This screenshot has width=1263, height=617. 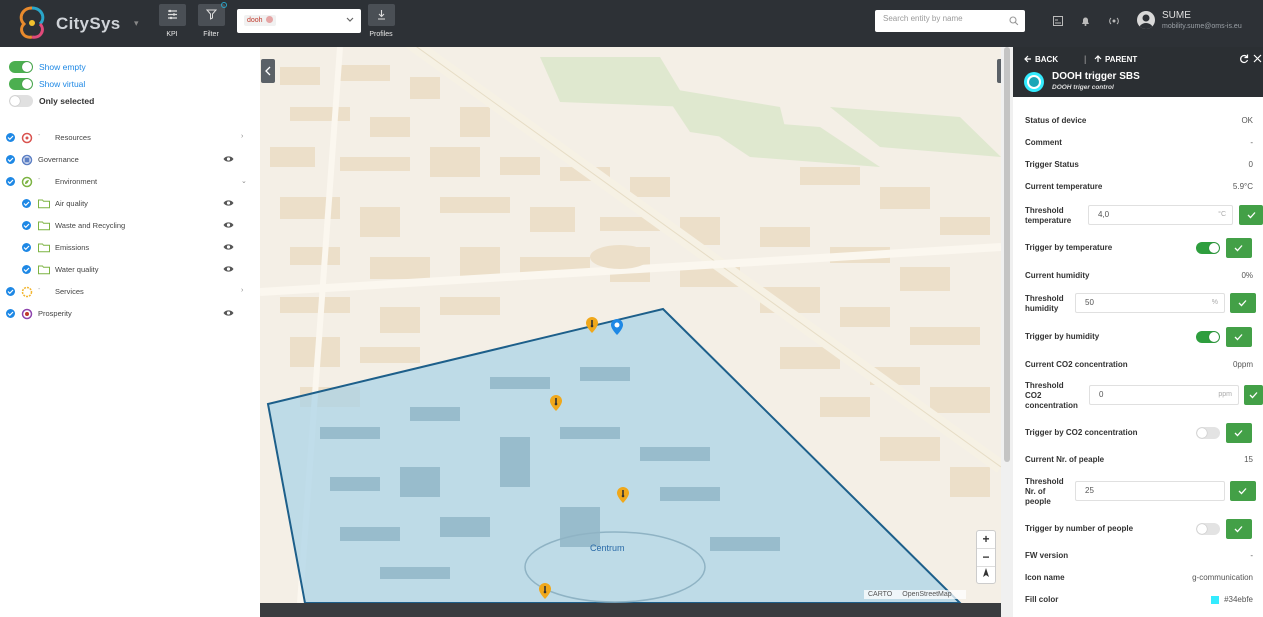 I want to click on save-trigger-people-button, so click(x=1239, y=529).